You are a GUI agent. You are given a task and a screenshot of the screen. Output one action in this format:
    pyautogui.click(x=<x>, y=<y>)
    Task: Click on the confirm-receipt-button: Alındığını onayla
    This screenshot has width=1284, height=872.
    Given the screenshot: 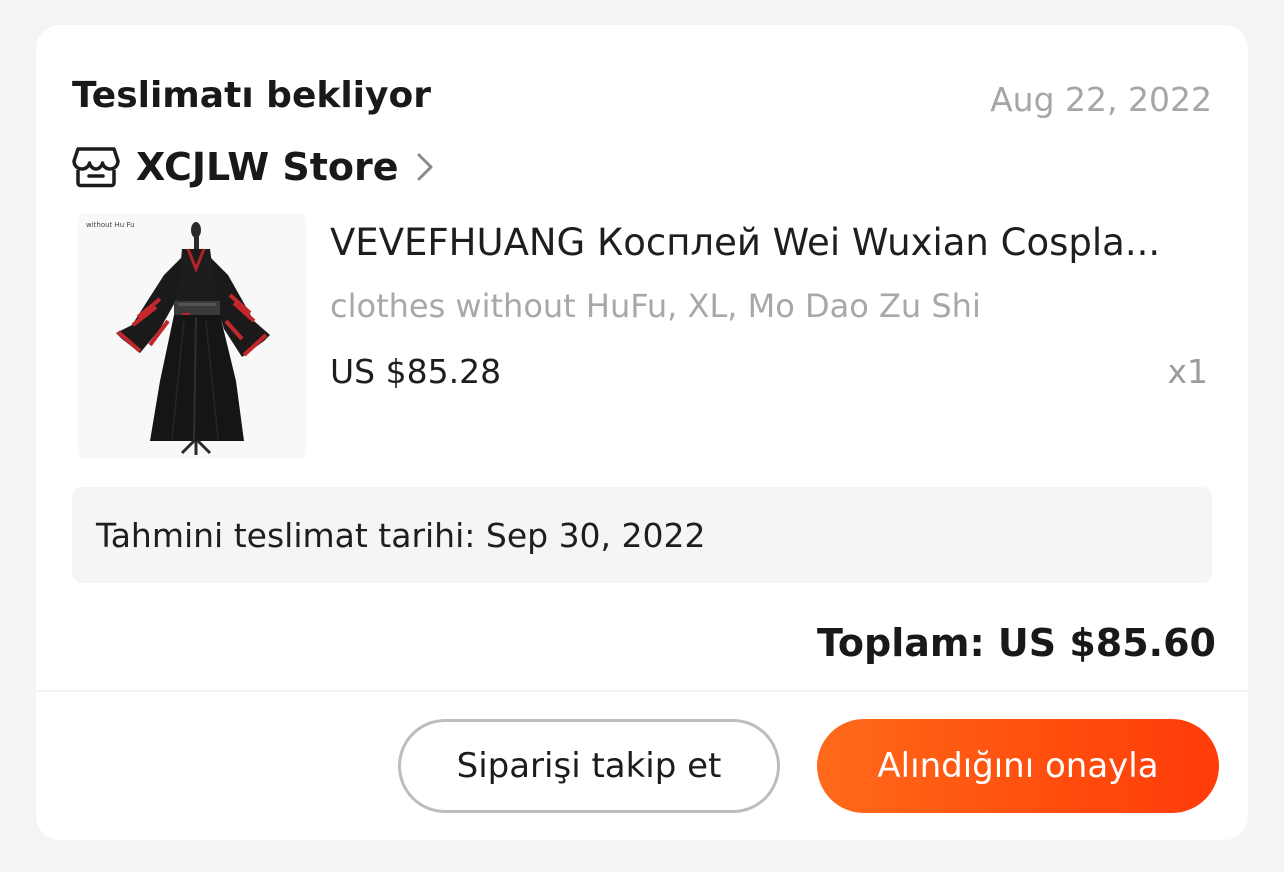 What is the action you would take?
    pyautogui.click(x=1018, y=766)
    